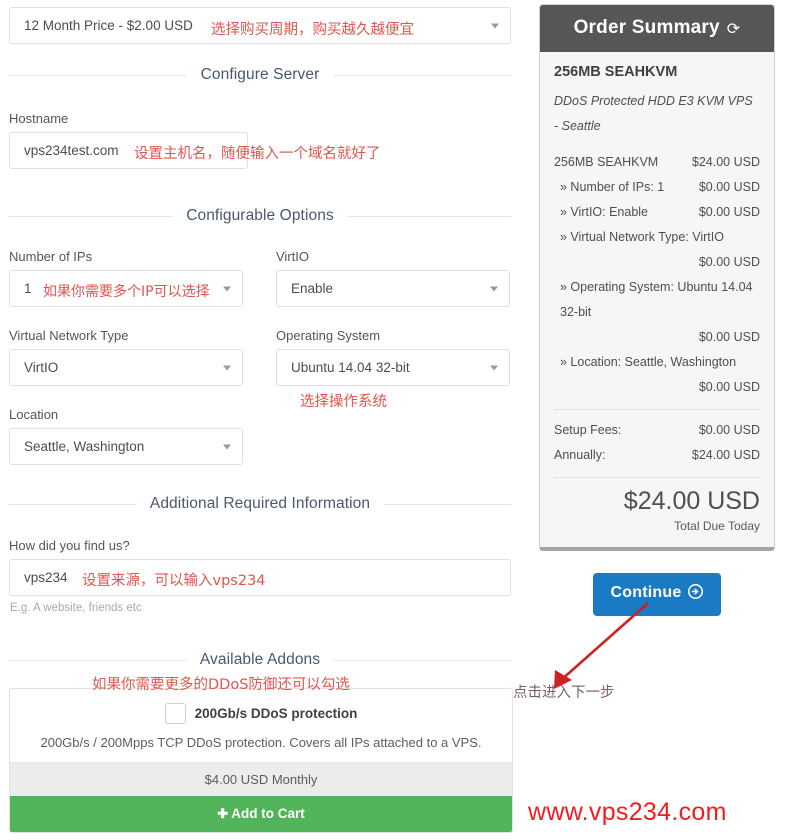 Image resolution: width=785 pixels, height=840 pixels. I want to click on divider, so click(657, 477).